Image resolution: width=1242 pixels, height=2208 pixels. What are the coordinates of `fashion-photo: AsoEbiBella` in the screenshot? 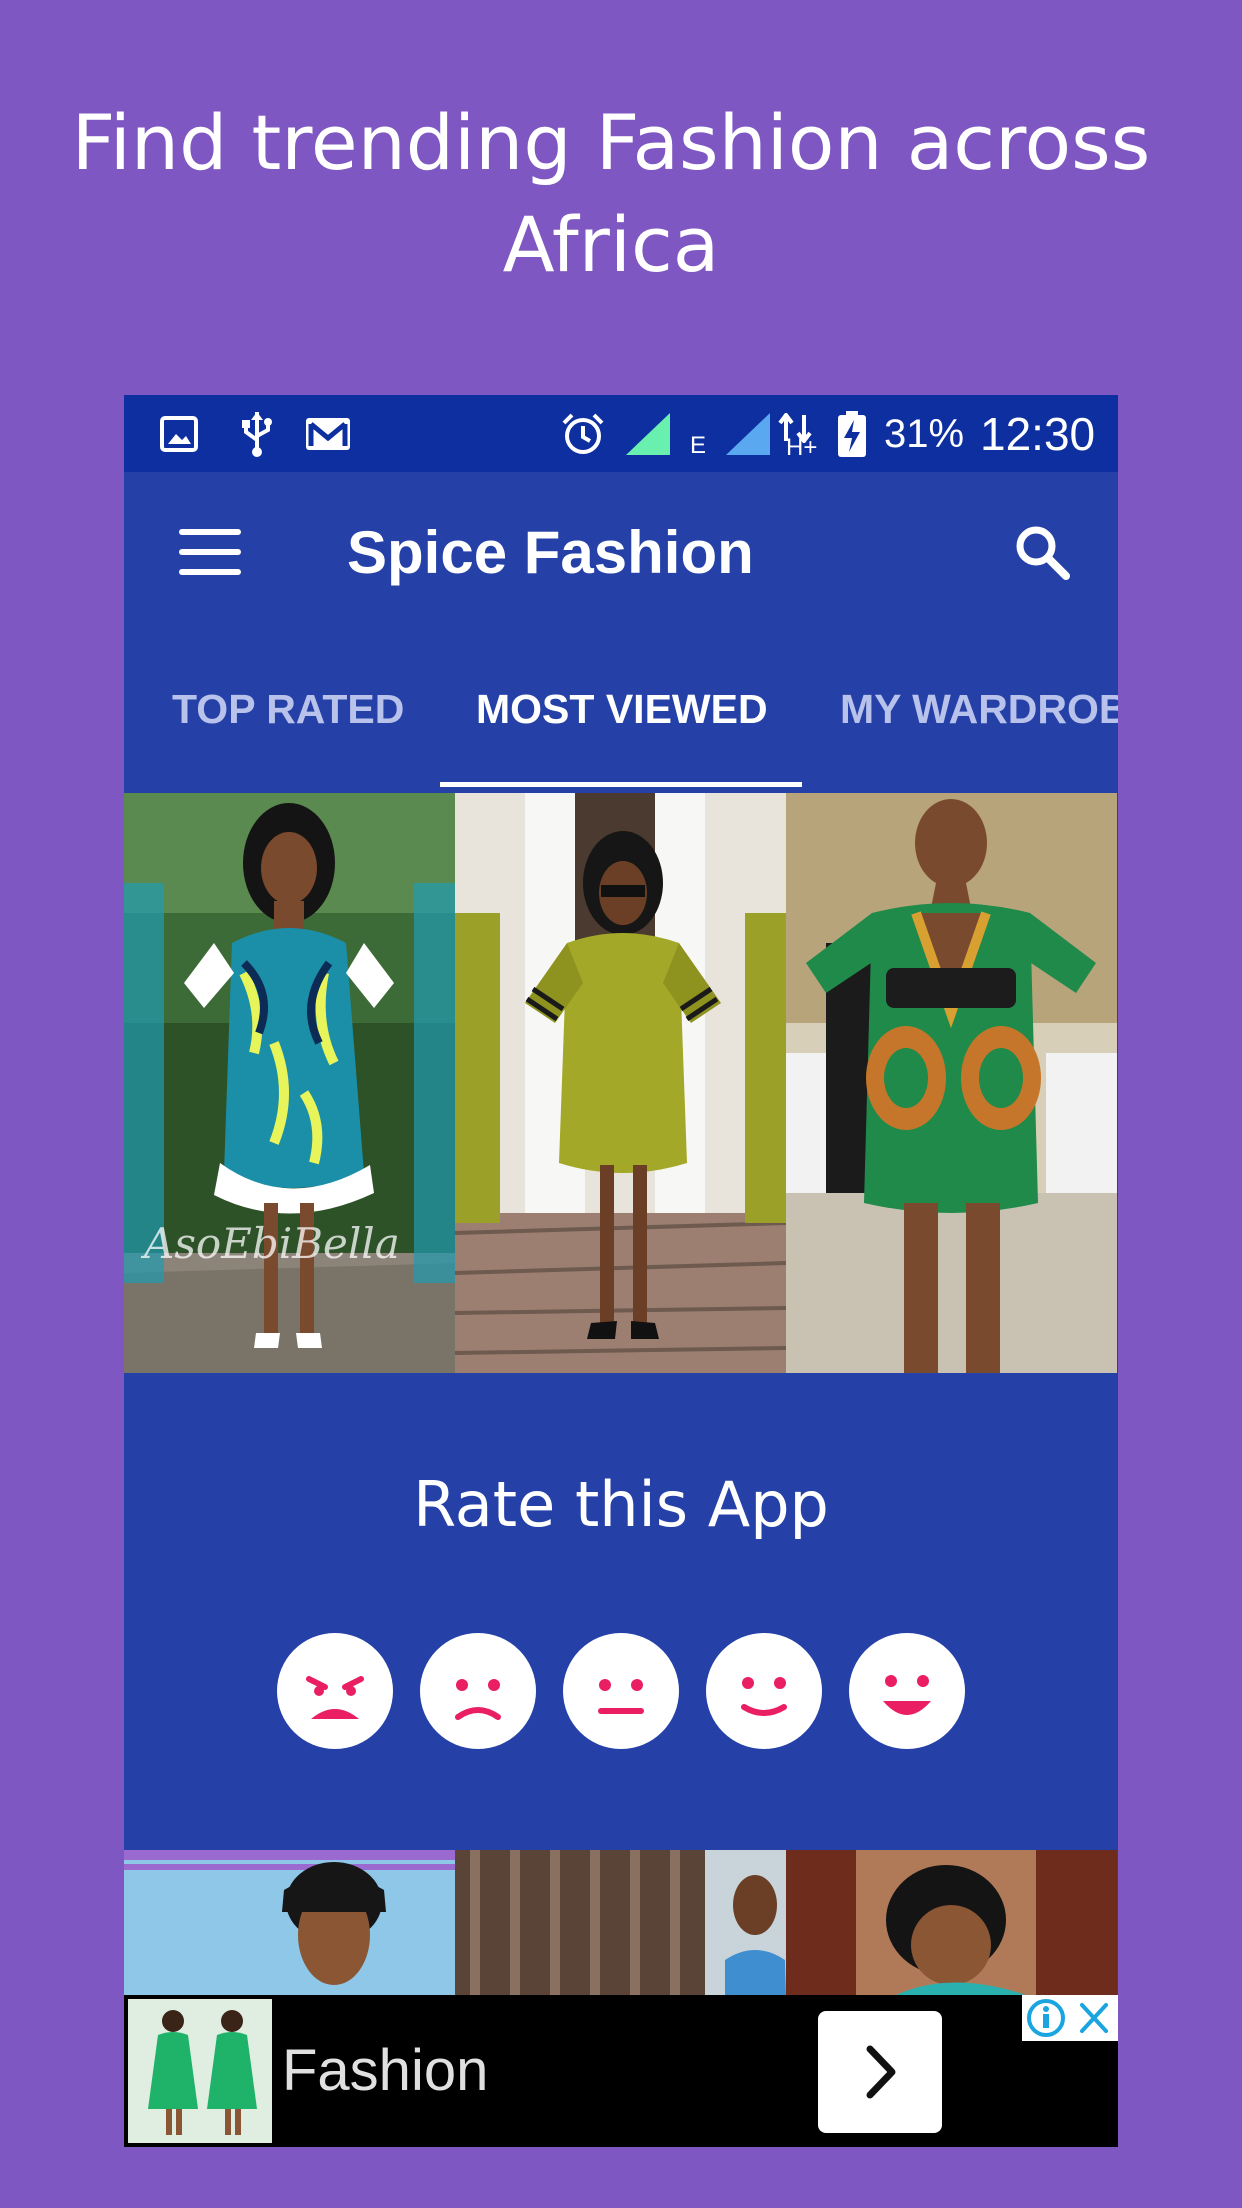 It's located at (289, 1083).